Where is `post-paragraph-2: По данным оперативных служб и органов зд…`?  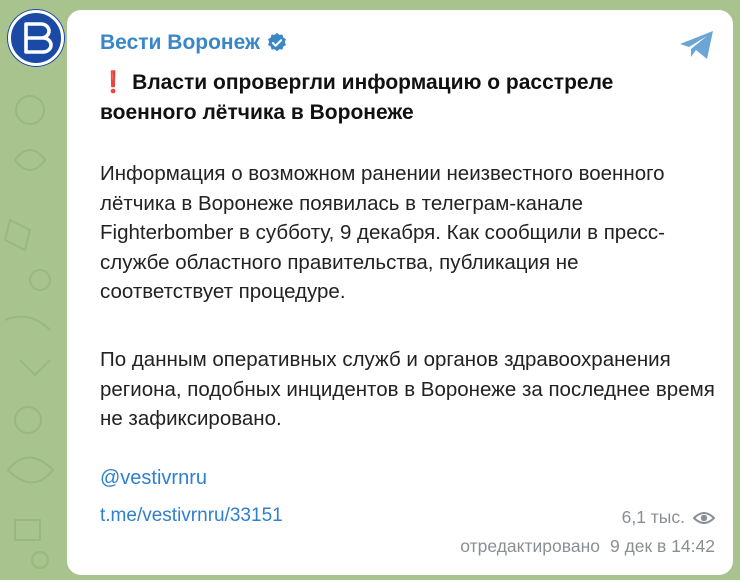
post-paragraph-2: По данным оперативных служб и органов зд… is located at coordinates (407, 389).